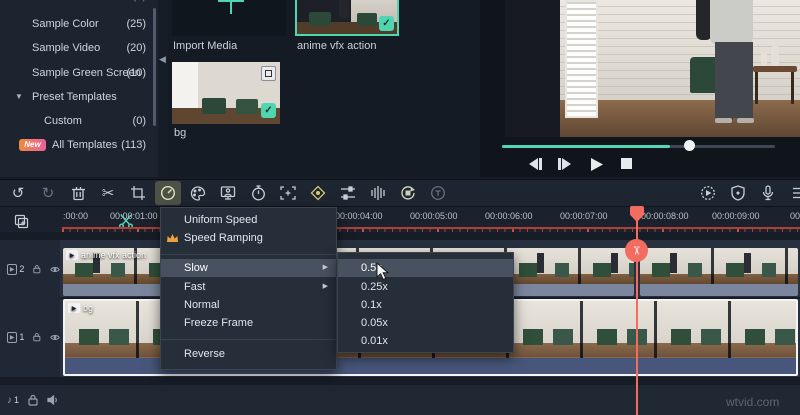 The width and height of the screenshot is (800, 415). Describe the element at coordinates (248, 354) in the screenshot. I see `menu-item-reverse: Reverse` at that location.